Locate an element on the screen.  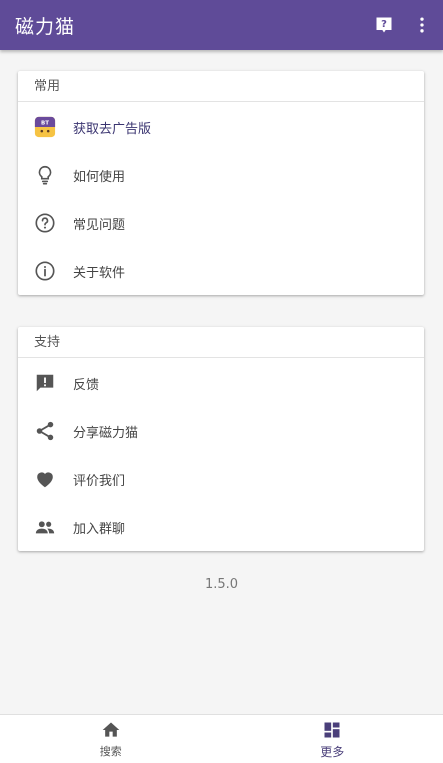
svg-text: BT is located at coordinates (45, 123).